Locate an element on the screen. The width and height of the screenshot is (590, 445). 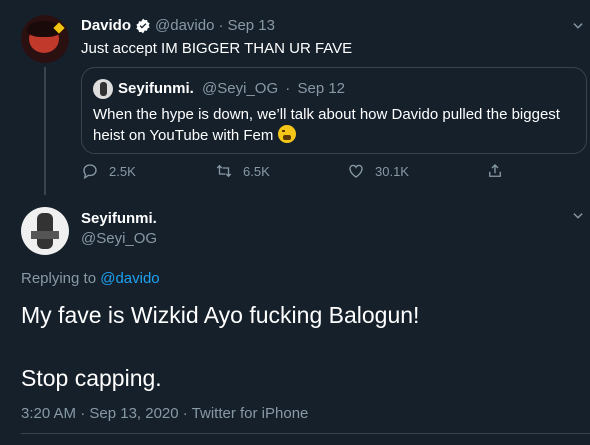
like-count: 30.1K is located at coordinates (392, 171).